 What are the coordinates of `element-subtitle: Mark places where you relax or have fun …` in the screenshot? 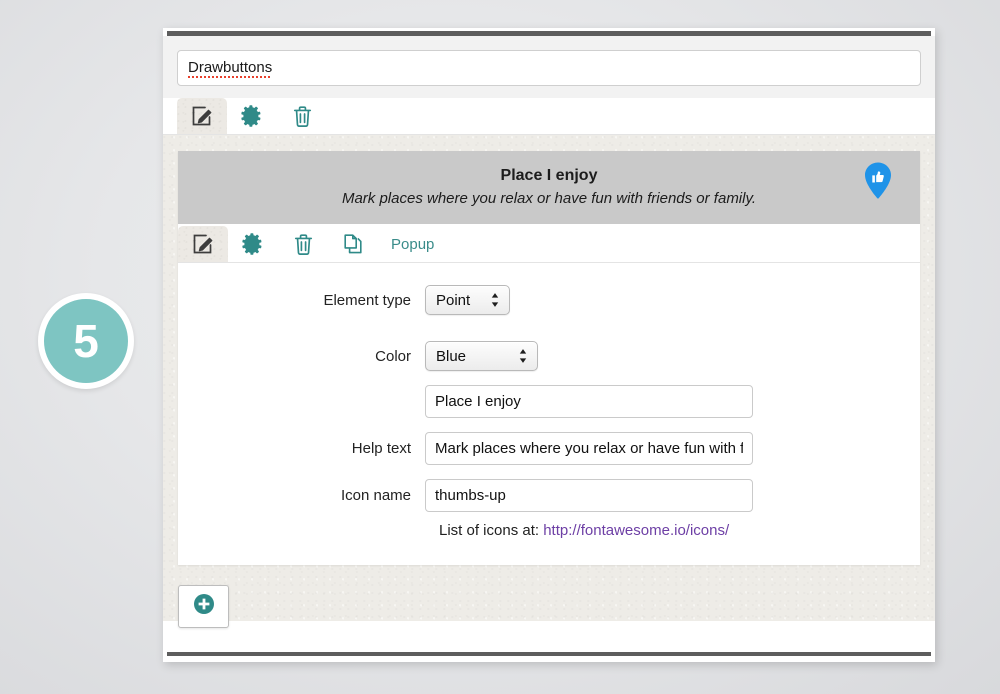 It's located at (549, 198).